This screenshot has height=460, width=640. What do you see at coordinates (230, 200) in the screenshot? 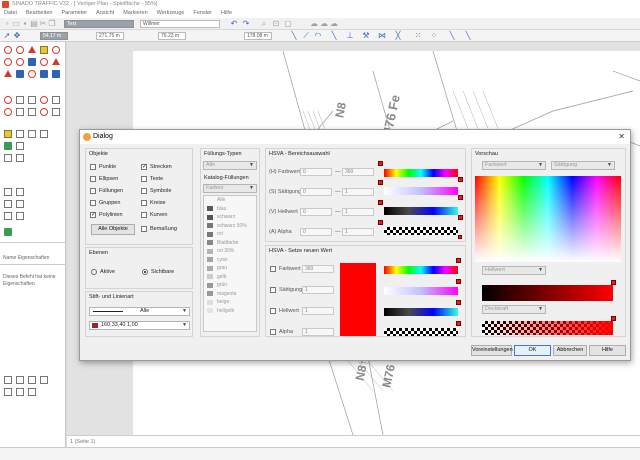
I see `list-item: Alle` at bounding box center [230, 200].